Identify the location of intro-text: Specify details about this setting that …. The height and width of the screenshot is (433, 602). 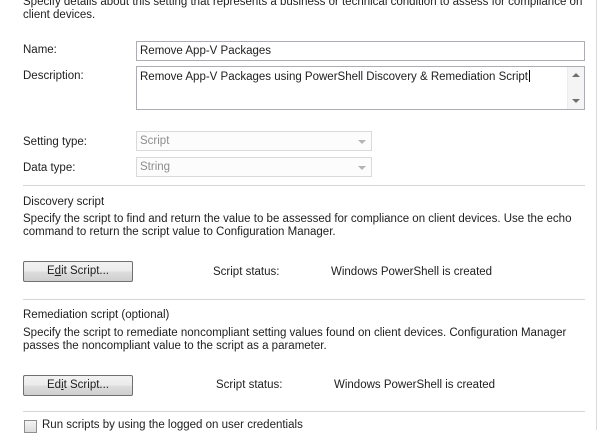
(303, 10).